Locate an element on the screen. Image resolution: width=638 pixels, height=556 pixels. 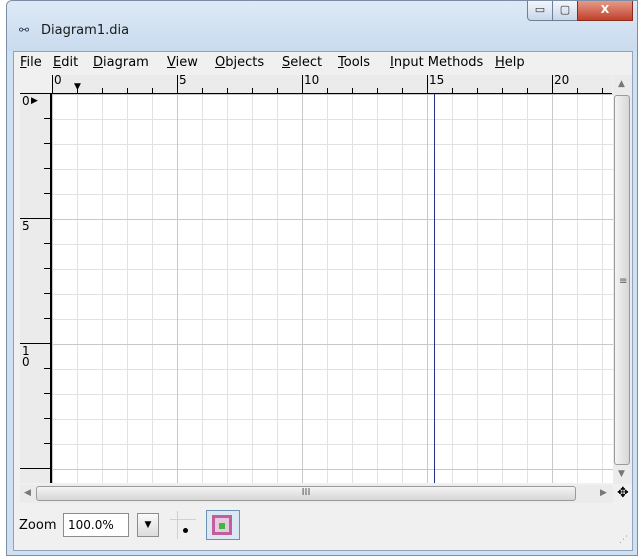
menu-help: Help is located at coordinates (510, 62).